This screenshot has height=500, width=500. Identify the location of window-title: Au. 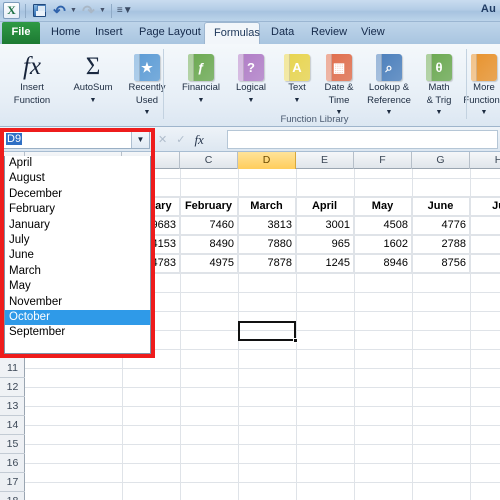
(488, 9).